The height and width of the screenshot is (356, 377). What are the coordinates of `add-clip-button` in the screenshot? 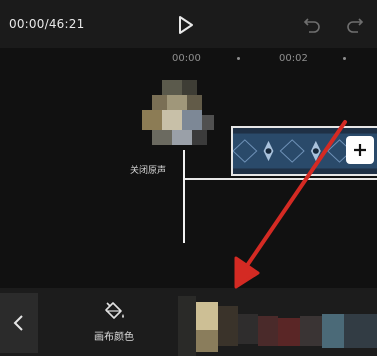 It's located at (360, 150).